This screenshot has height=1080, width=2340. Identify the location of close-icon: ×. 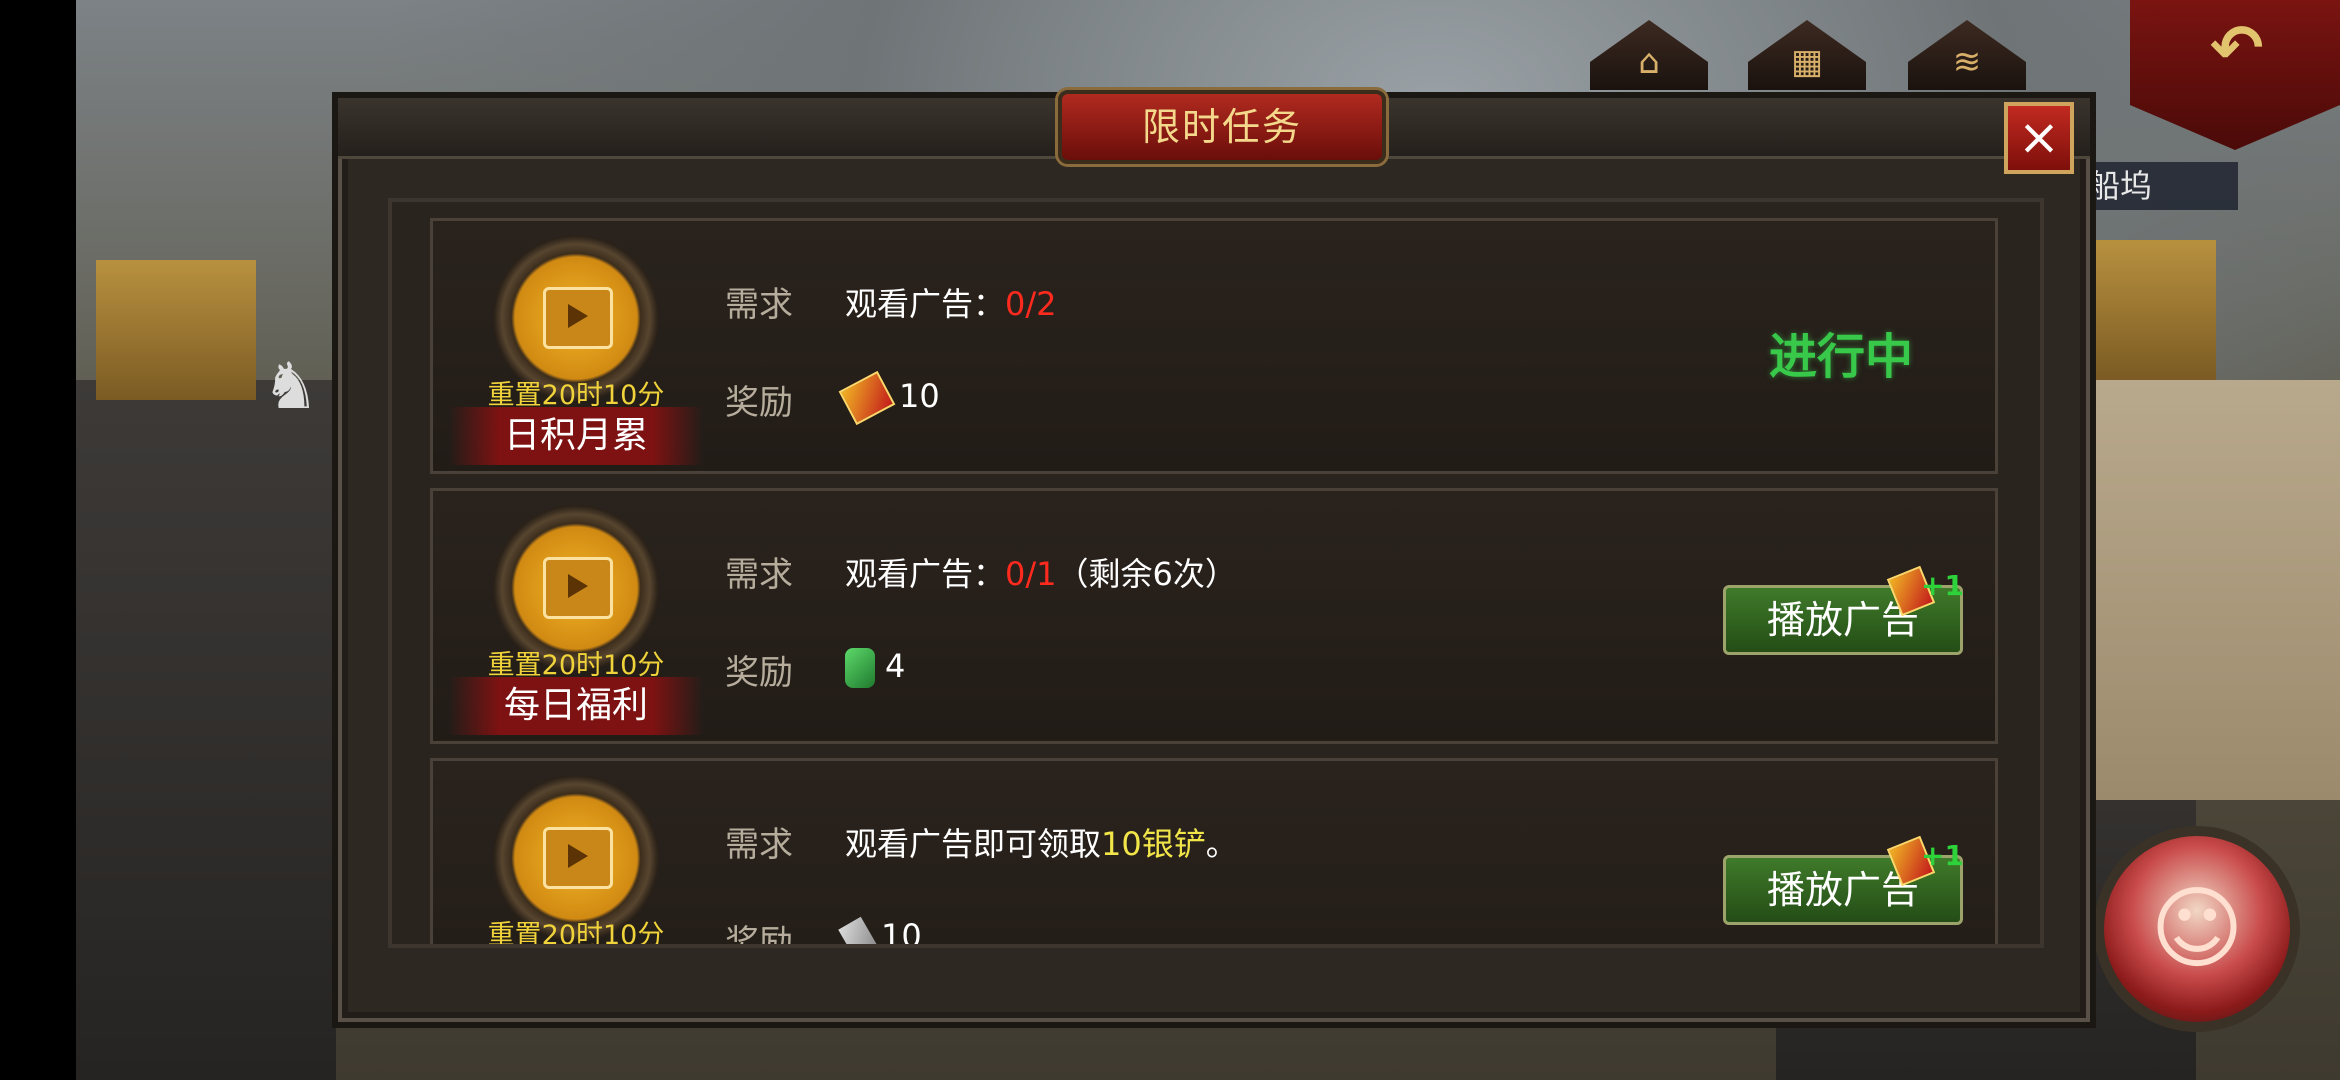
(2039, 137).